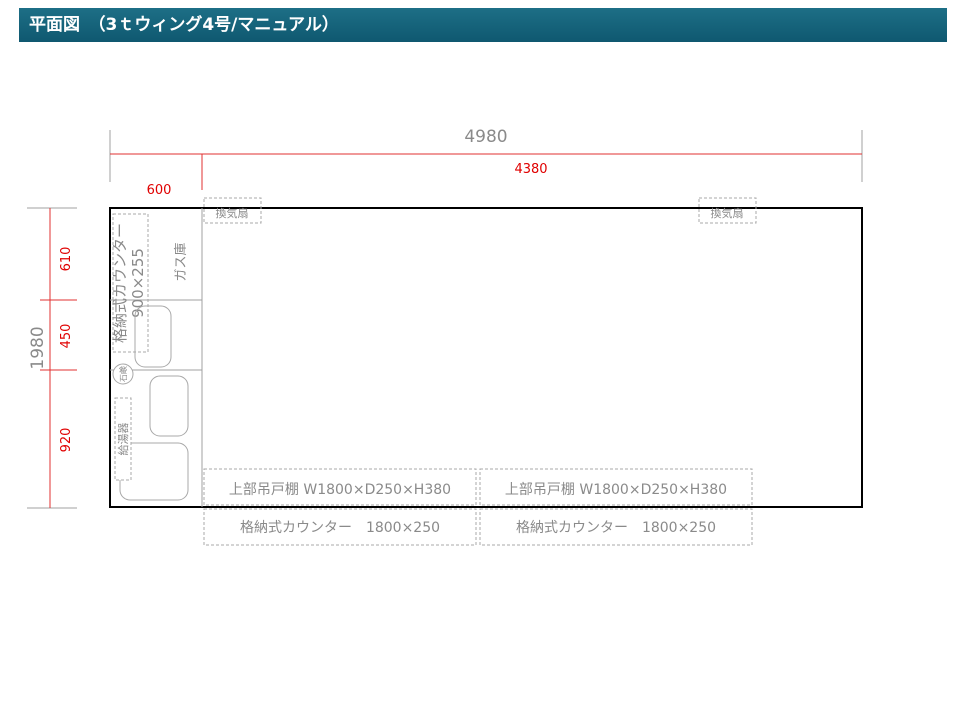 This screenshot has width=960, height=720. I want to click on upper-cabinet-1-label: 上部吊戸棚 W1800×D250×H380, so click(340, 490).